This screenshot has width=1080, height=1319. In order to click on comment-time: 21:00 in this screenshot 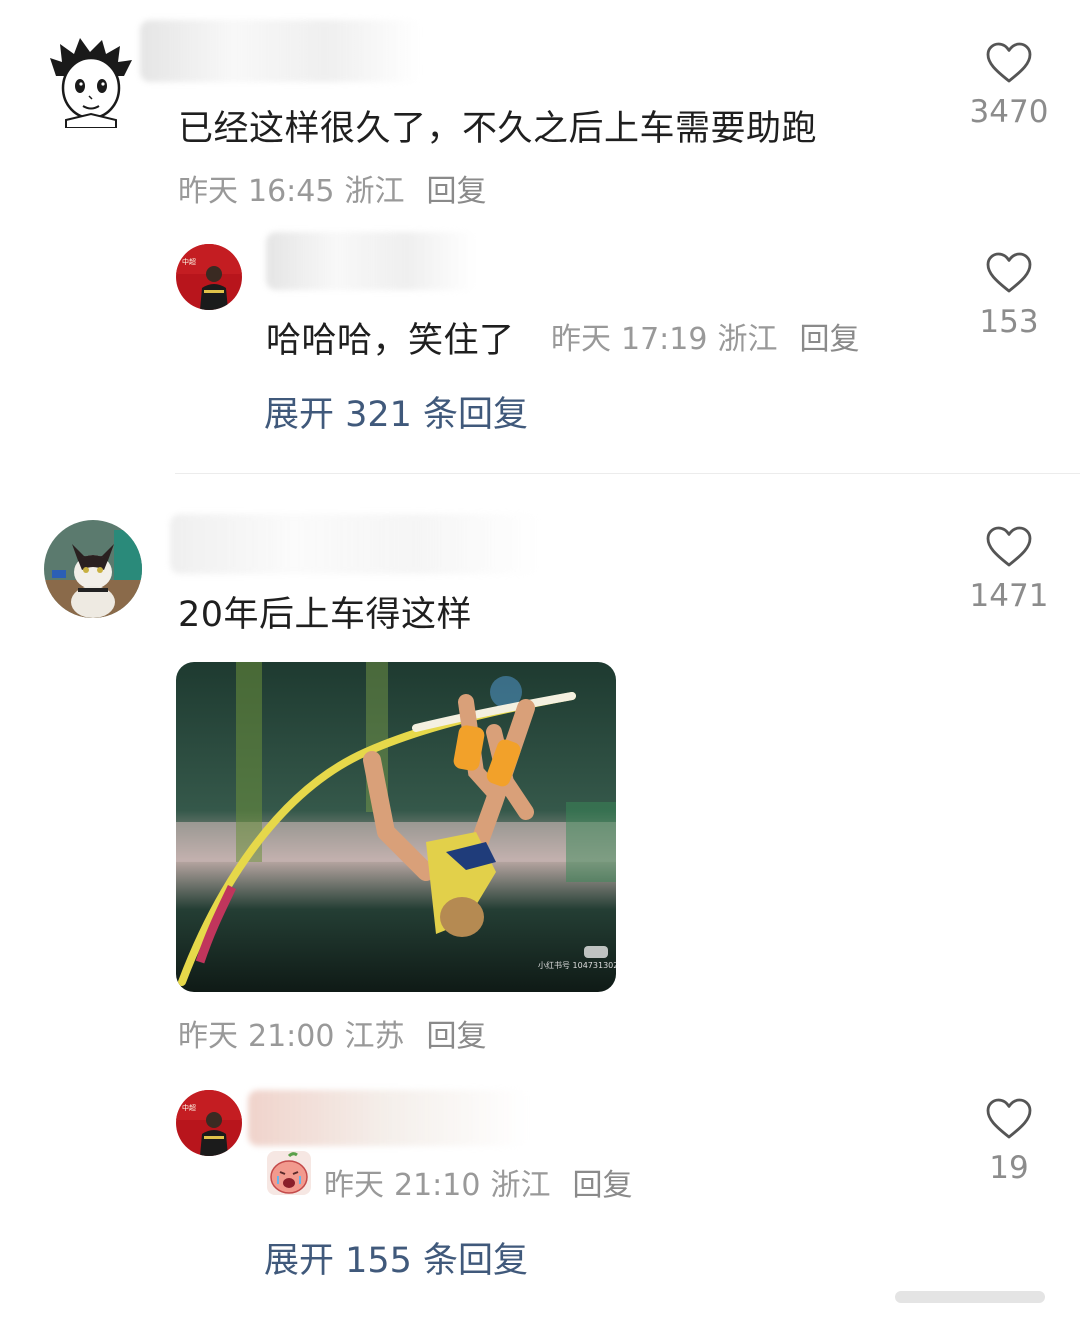, I will do `click(291, 1036)`.